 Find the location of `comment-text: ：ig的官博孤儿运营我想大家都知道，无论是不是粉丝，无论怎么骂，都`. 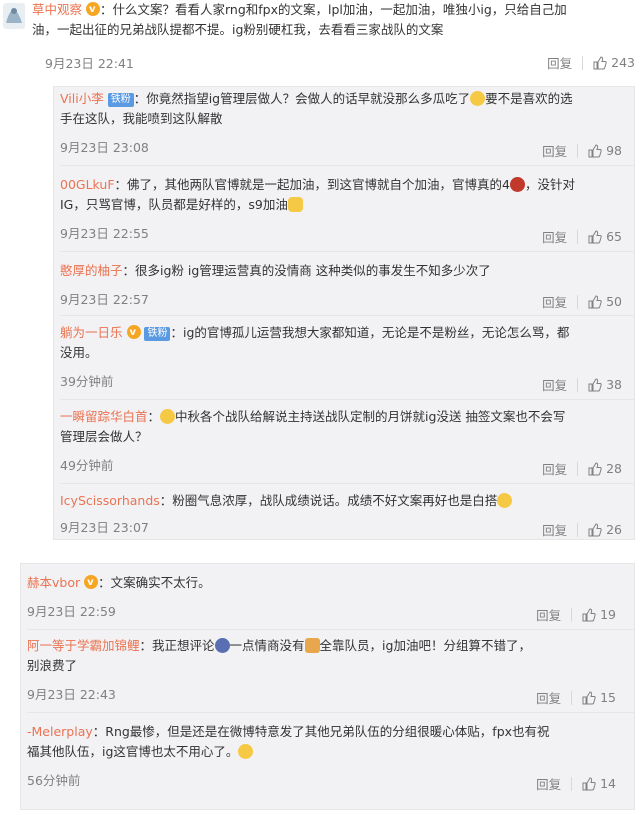

comment-text: ：ig的官博孤儿运营我想大家都知道，无论是不是粉丝，无论怎么骂，都 is located at coordinates (370, 332).